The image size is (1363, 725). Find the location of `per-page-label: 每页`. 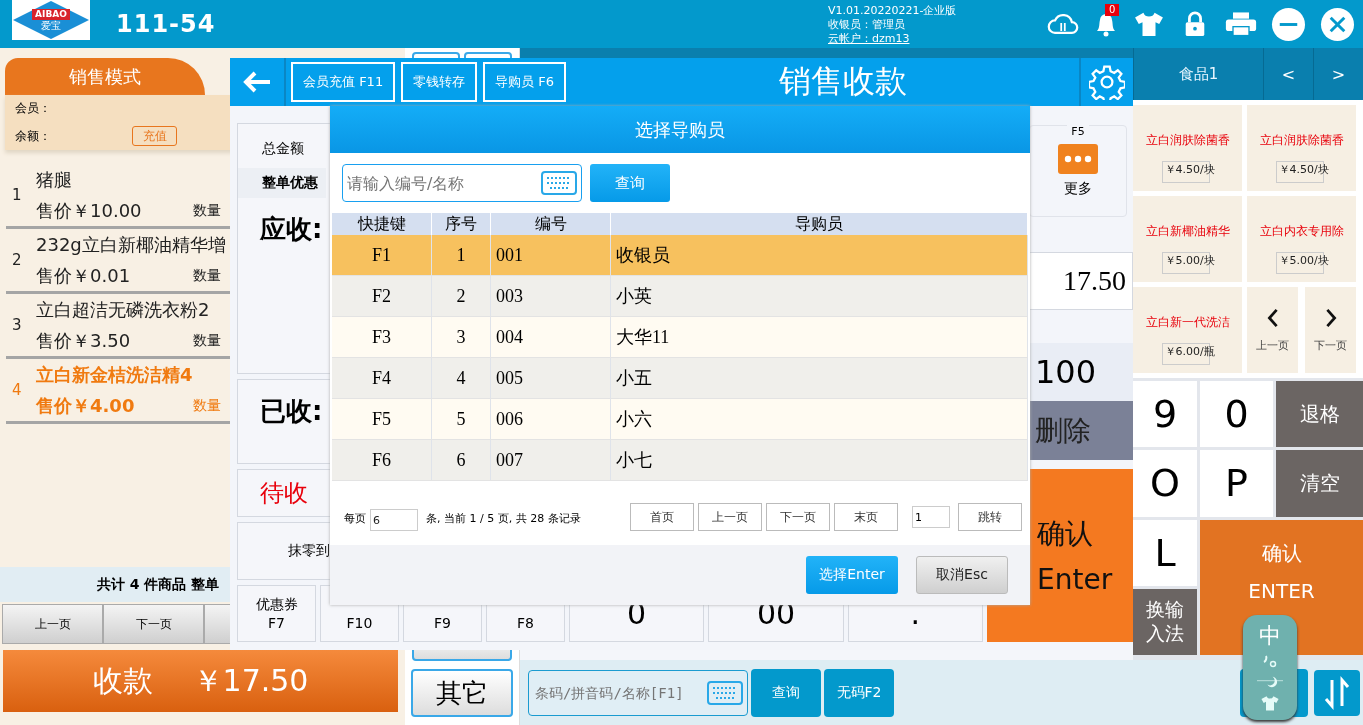

per-page-label: 每页 is located at coordinates (355, 519).